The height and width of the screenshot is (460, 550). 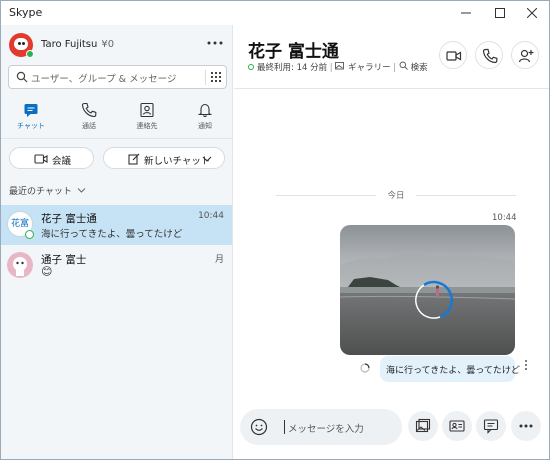 I want to click on online-status-icon, so click(x=251, y=67).